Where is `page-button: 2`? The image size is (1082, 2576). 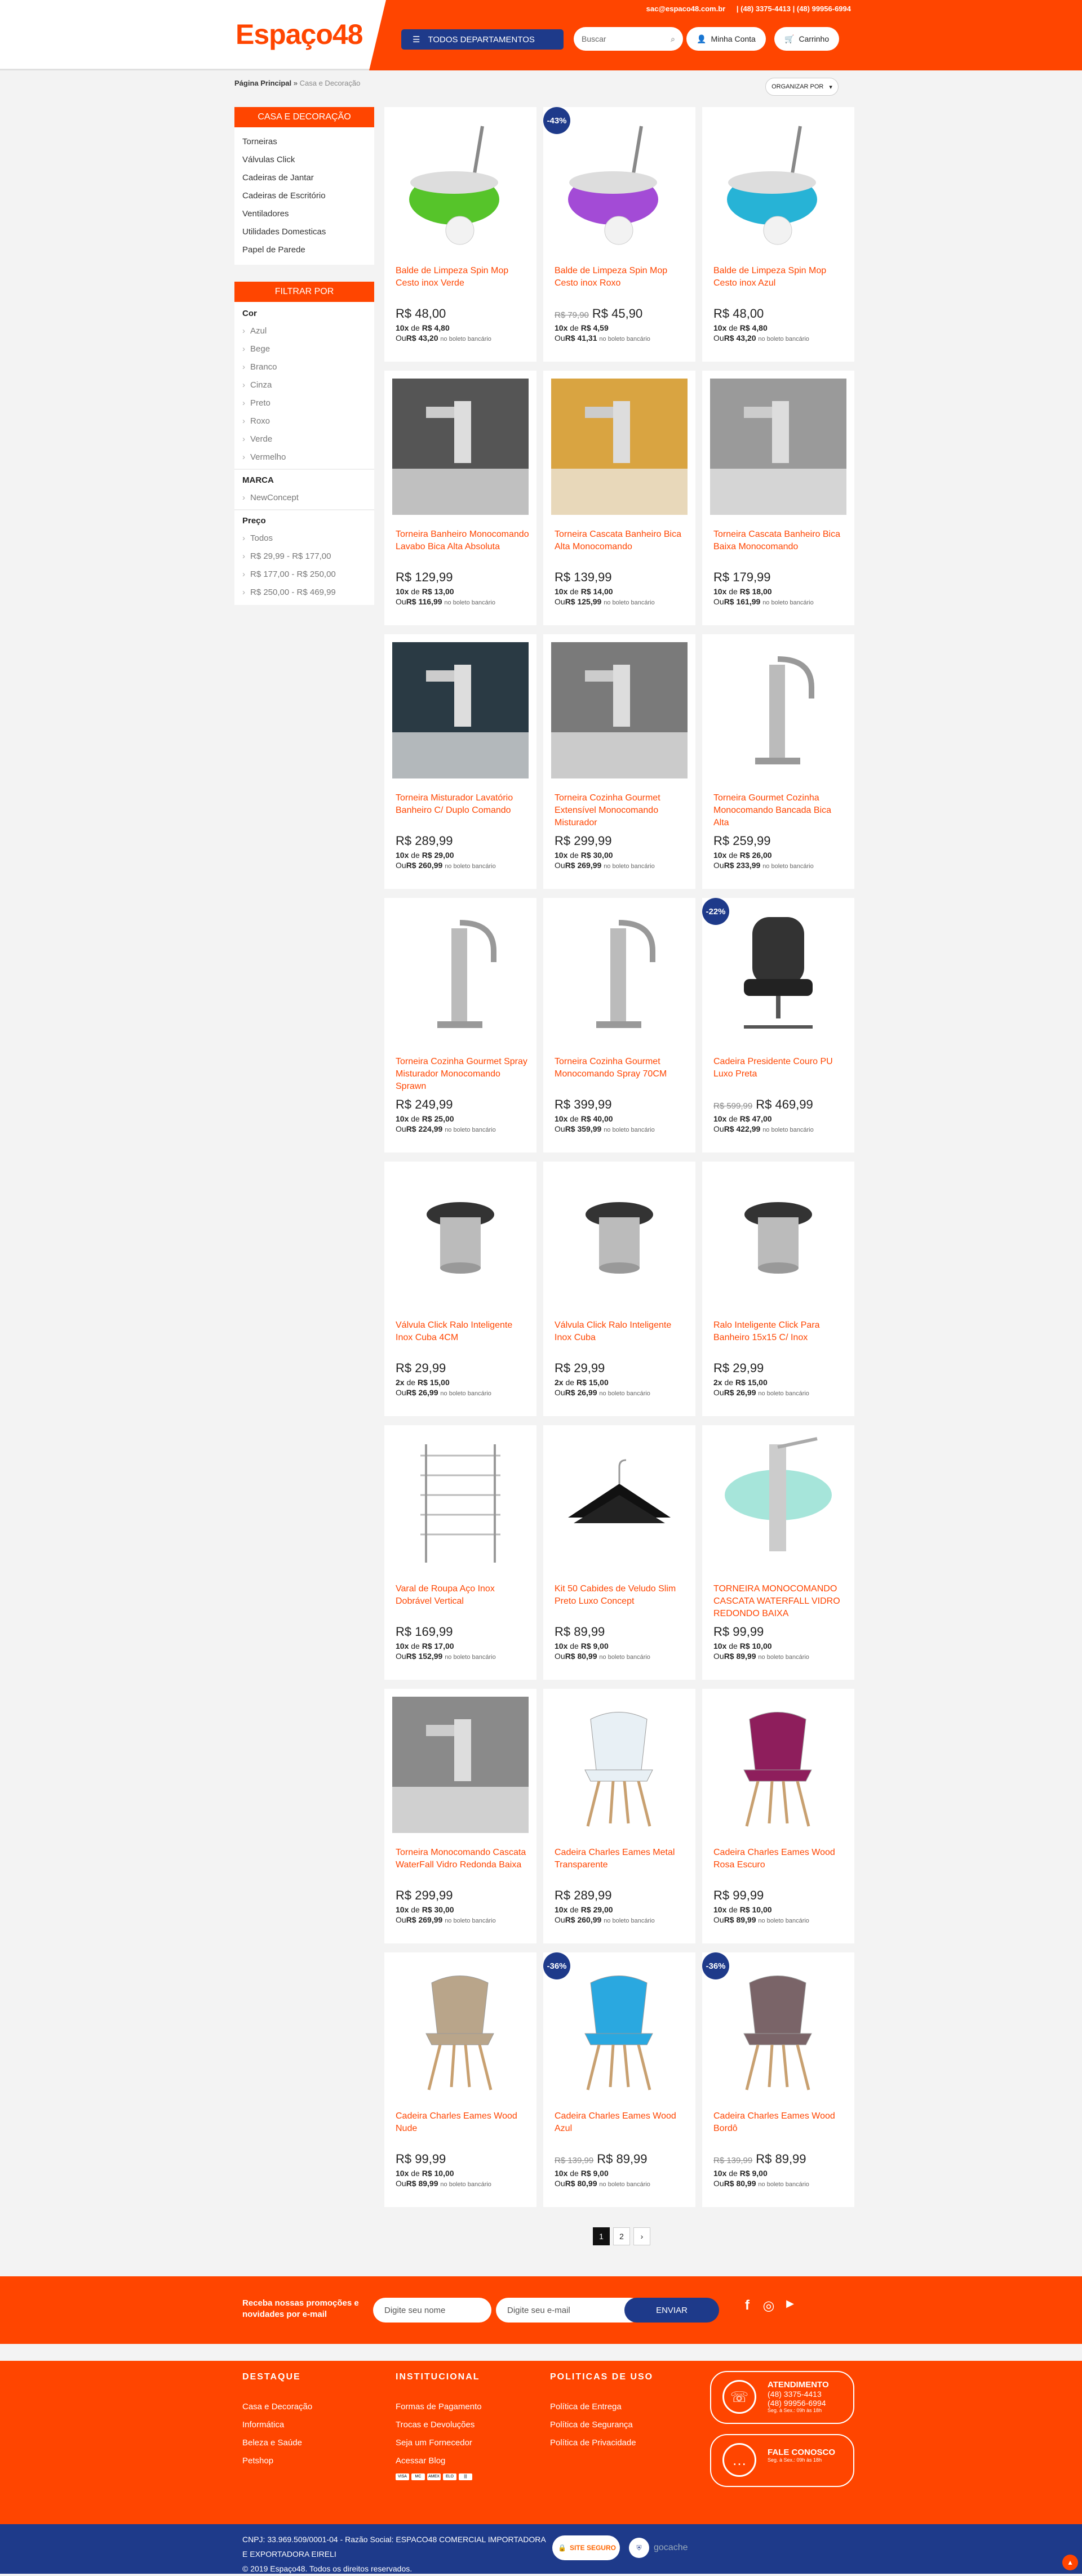 page-button: 2 is located at coordinates (621, 2236).